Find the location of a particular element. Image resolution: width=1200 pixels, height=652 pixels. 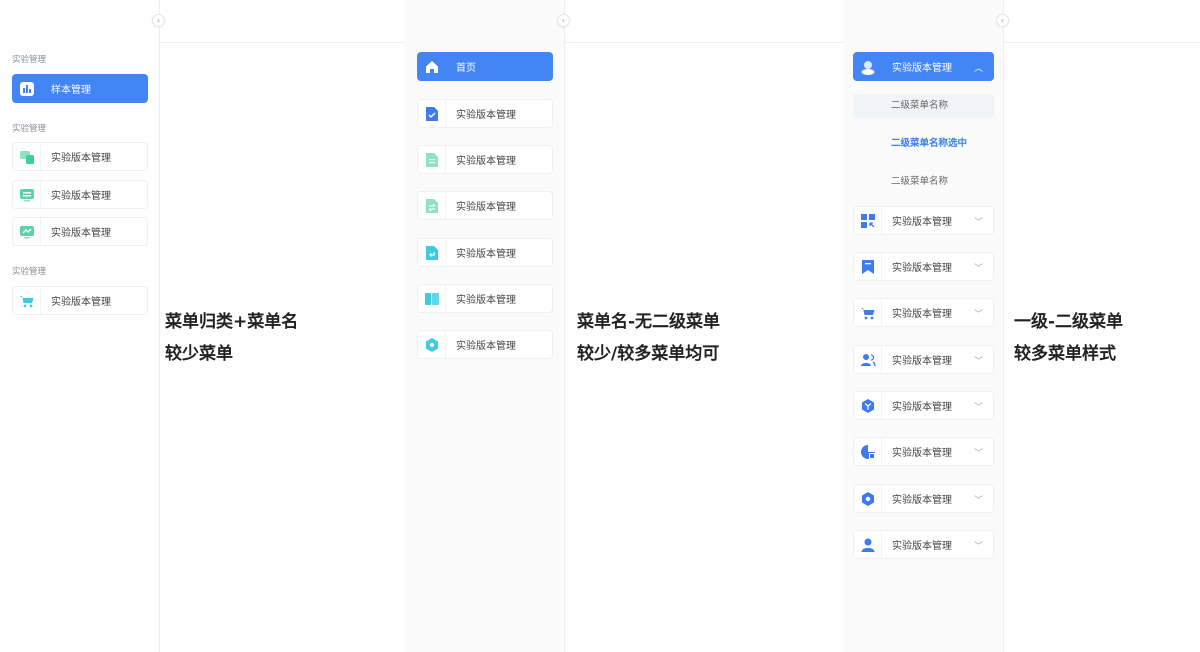

home-icon is located at coordinates (432, 66).